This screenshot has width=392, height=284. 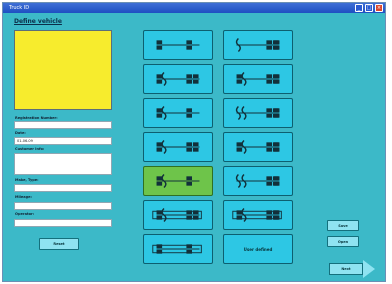 I want to click on page-heading: Define vehicle, so click(x=38, y=21).